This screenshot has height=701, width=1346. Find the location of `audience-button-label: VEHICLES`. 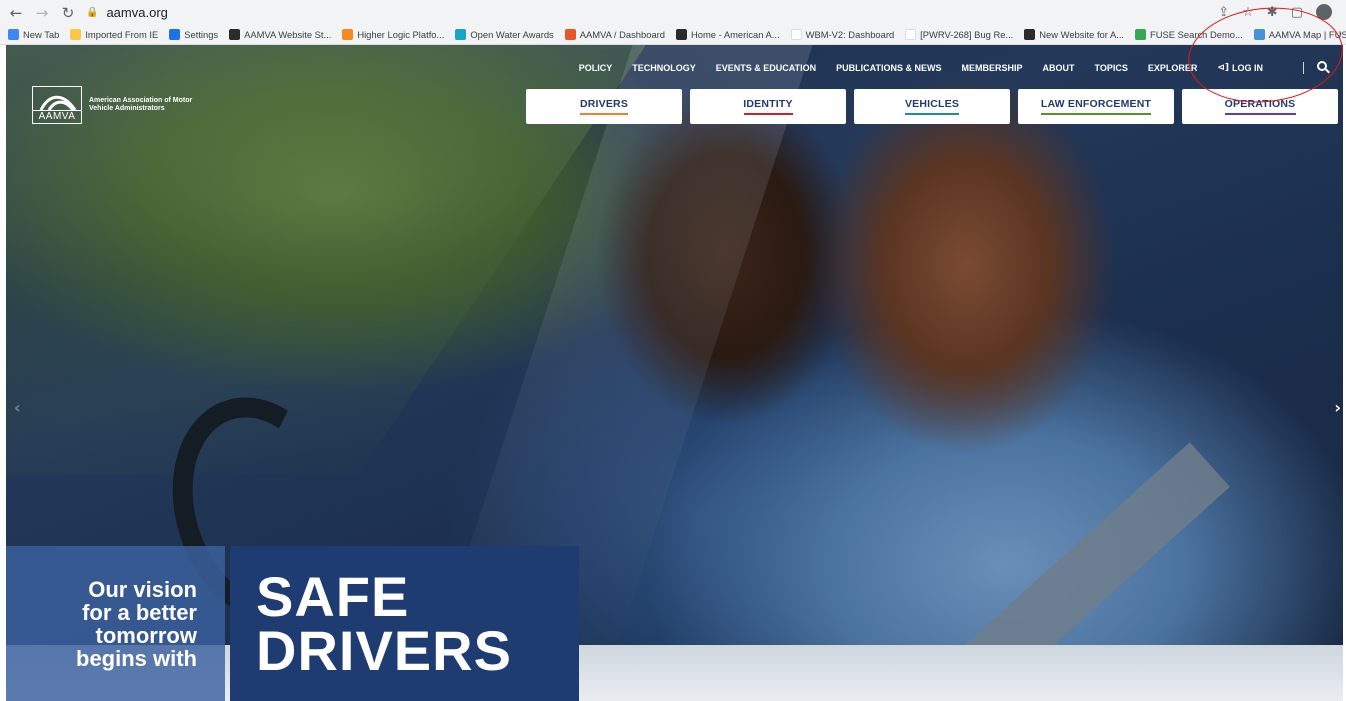

audience-button-label: VEHICLES is located at coordinates (932, 104).